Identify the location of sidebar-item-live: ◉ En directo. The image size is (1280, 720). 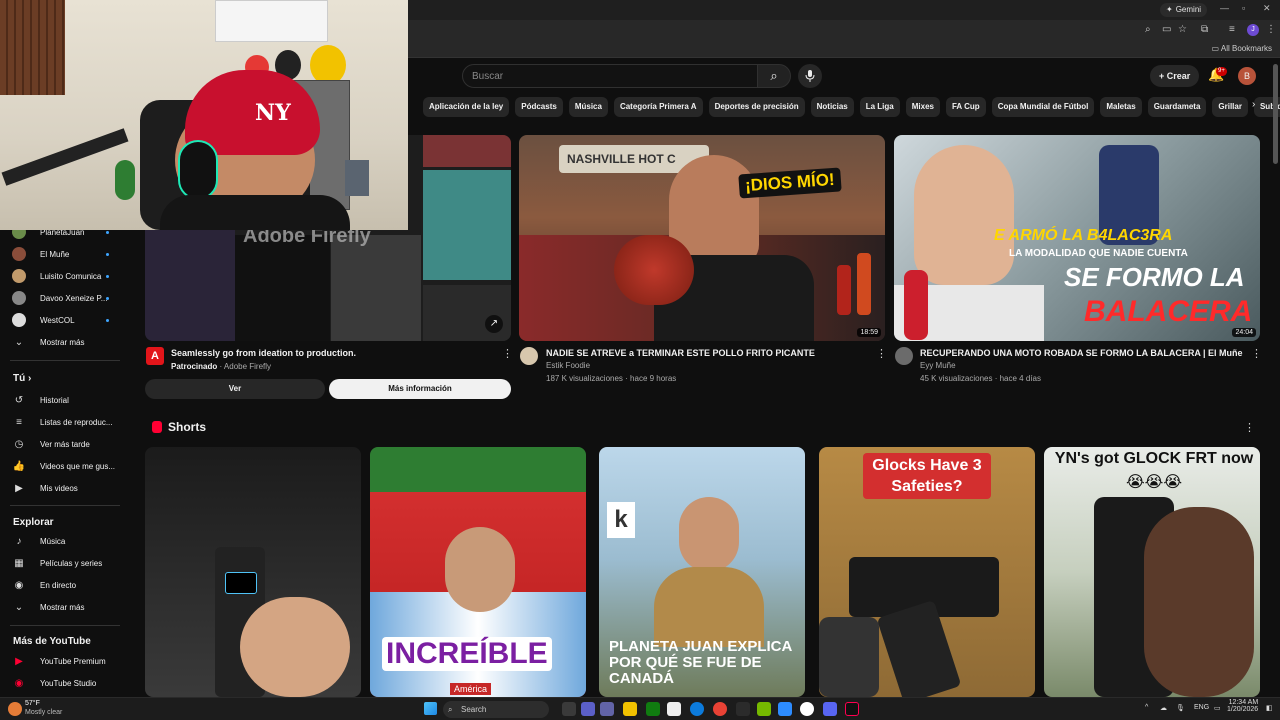
(63, 585).